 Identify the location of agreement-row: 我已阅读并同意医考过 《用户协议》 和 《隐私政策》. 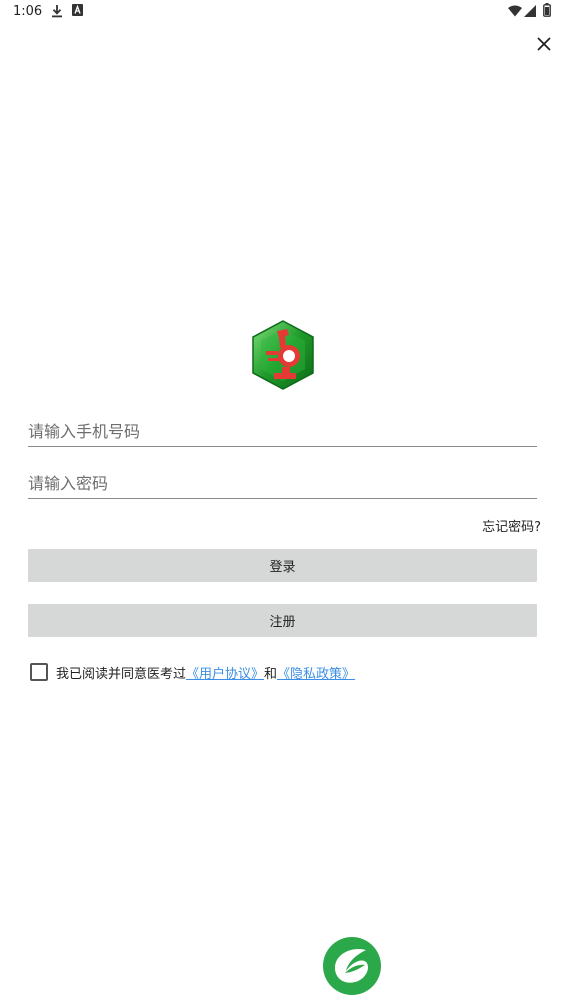
(192, 672).